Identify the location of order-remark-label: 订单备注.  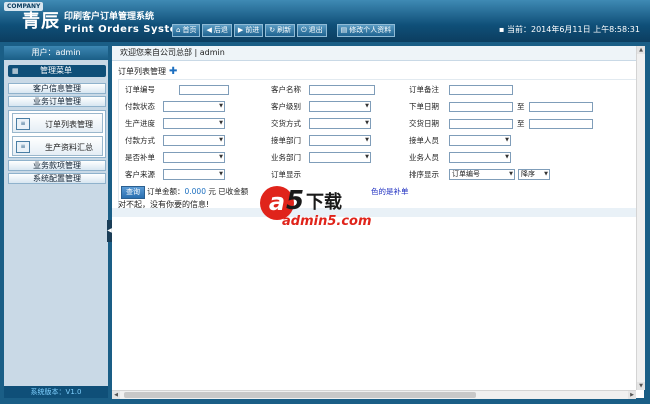
(424, 89).